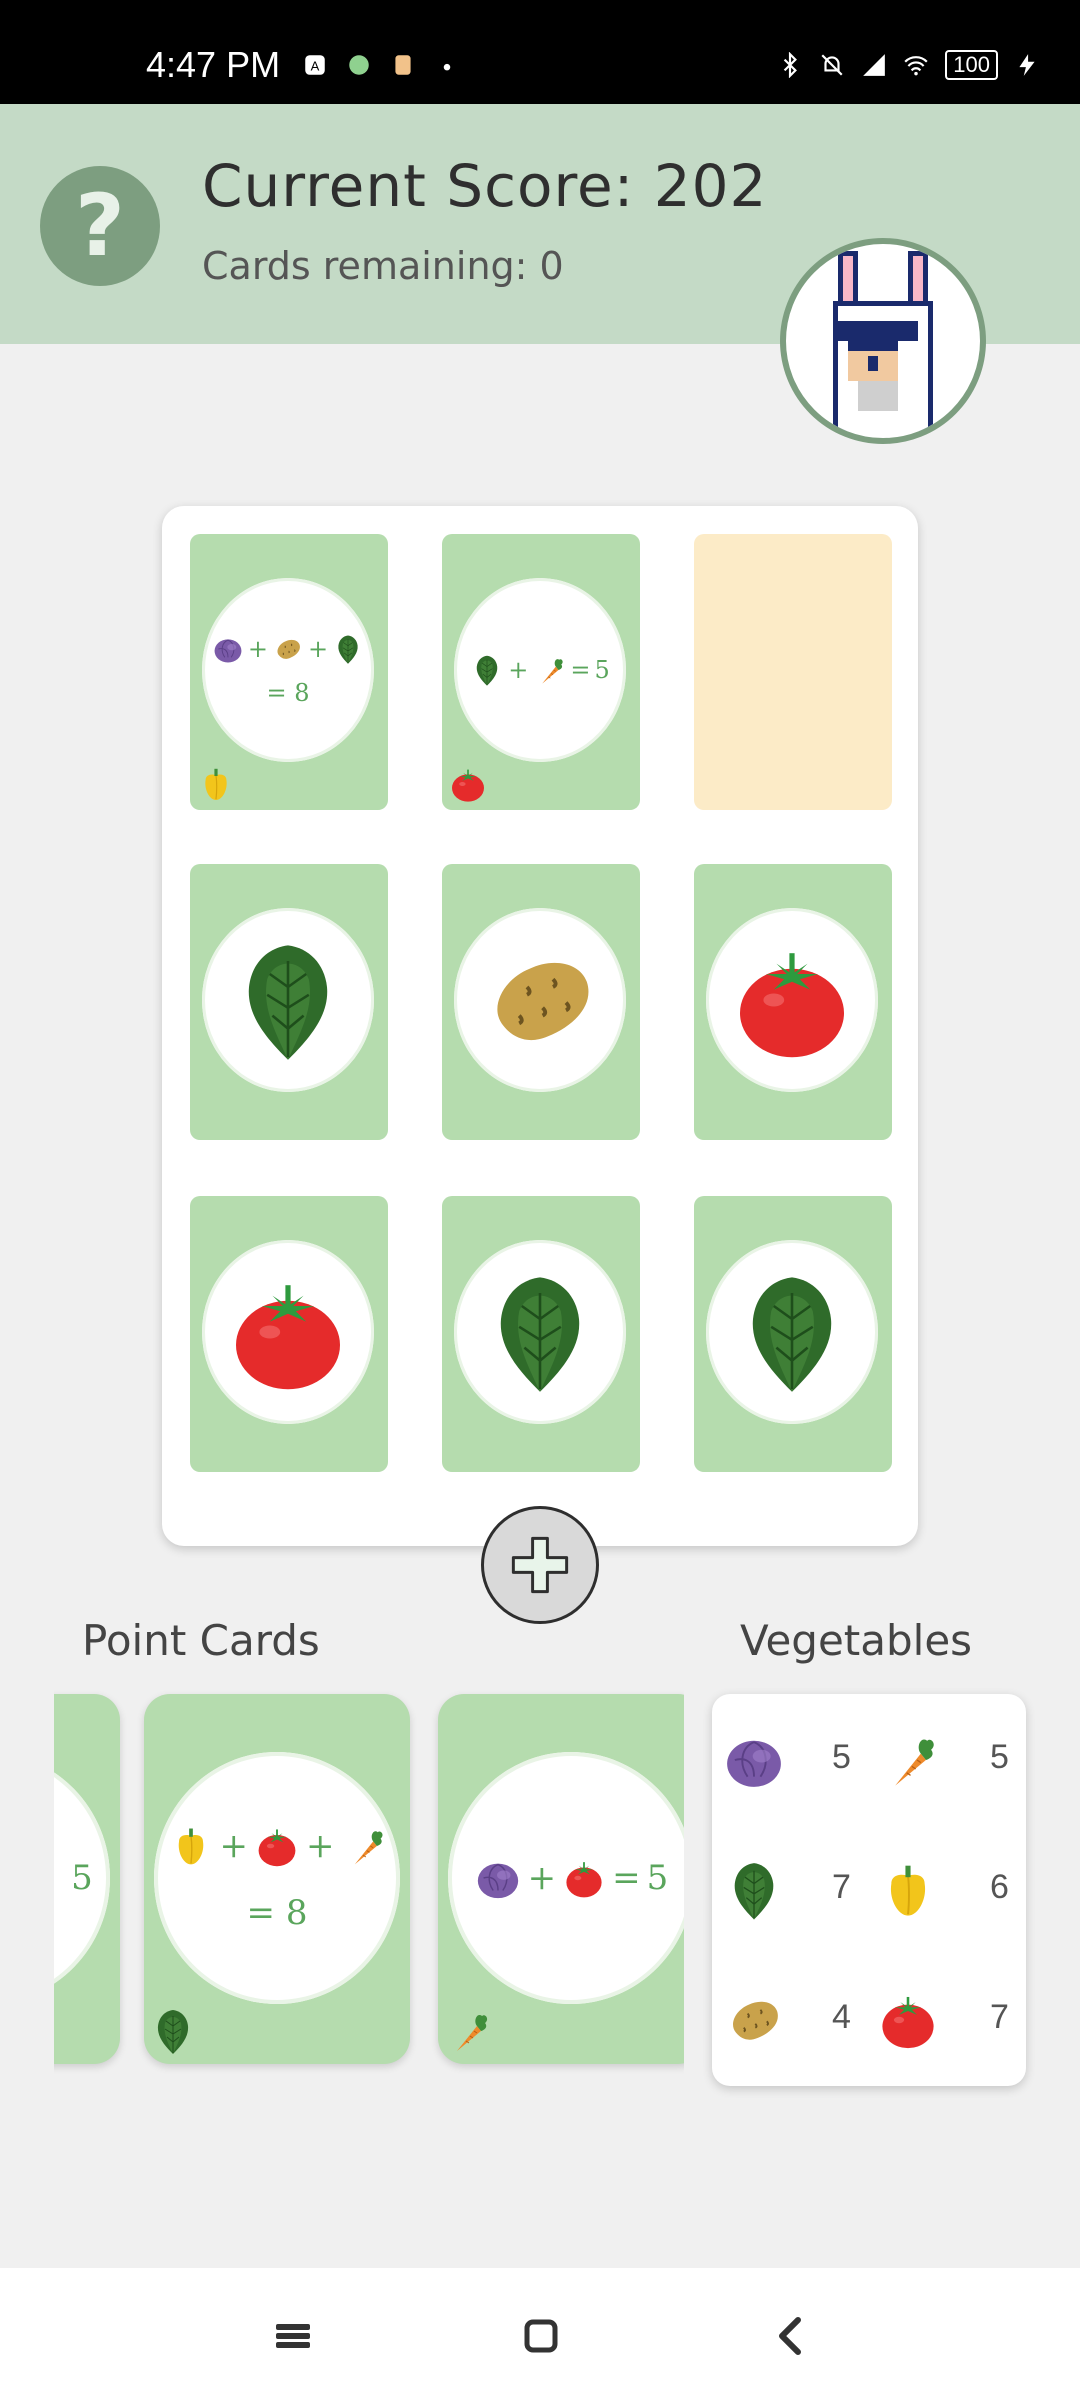 This screenshot has height=2400, width=1080. I want to click on vegetables-count-table: 5 5 7 6 4 7, so click(869, 1890).